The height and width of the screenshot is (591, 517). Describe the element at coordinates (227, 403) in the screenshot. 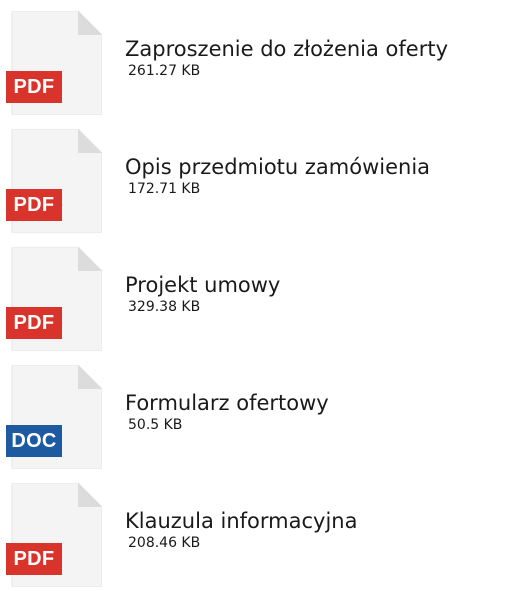

I see `file-name-link: Formularz ofertowy` at that location.